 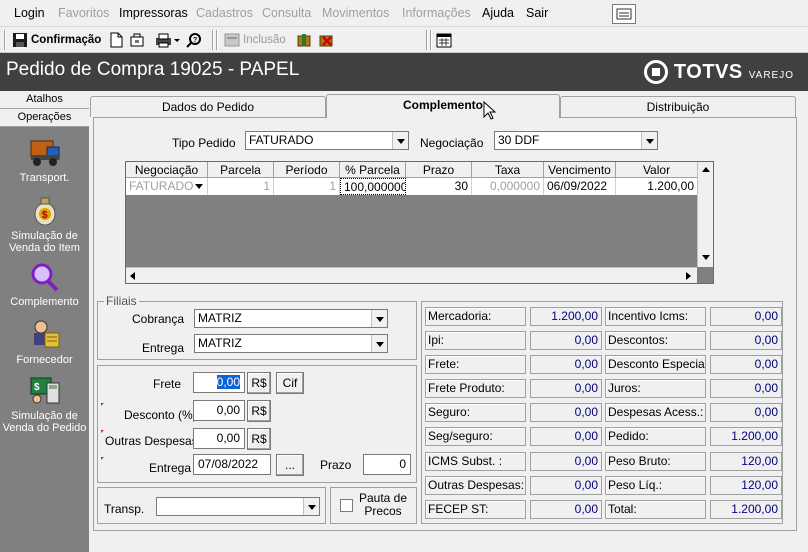 I want to click on prazo-input: 0, so click(x=387, y=464).